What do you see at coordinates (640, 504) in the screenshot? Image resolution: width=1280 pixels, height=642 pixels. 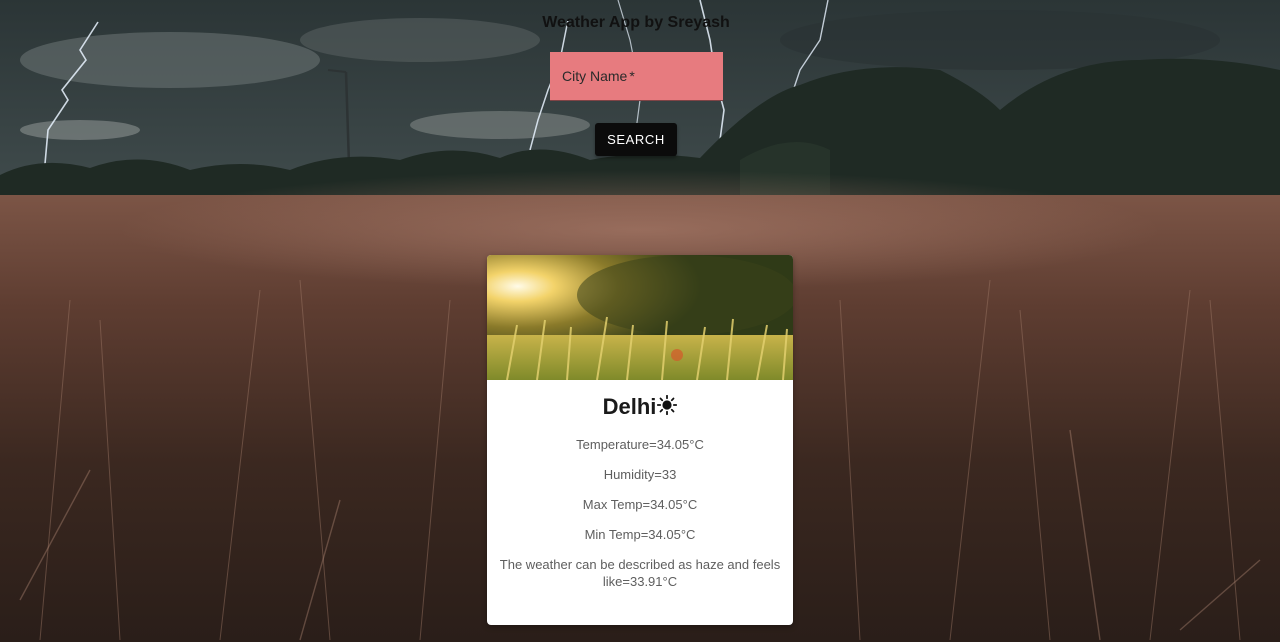 I see `max-temp-text: Max Temp=34.05°C` at bounding box center [640, 504].